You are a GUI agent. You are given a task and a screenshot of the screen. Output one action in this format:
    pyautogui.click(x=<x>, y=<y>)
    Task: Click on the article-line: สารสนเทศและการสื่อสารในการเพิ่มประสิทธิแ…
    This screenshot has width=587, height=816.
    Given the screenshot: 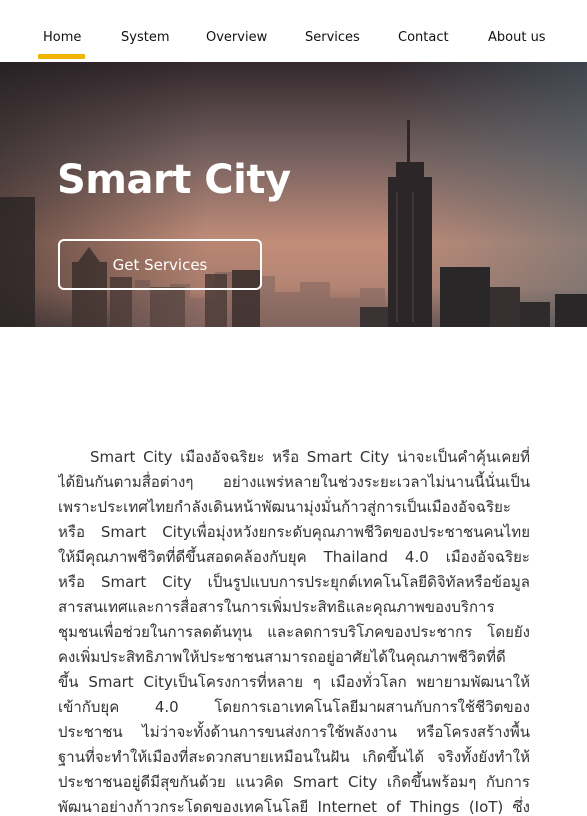 What is the action you would take?
    pyautogui.click(x=276, y=607)
    